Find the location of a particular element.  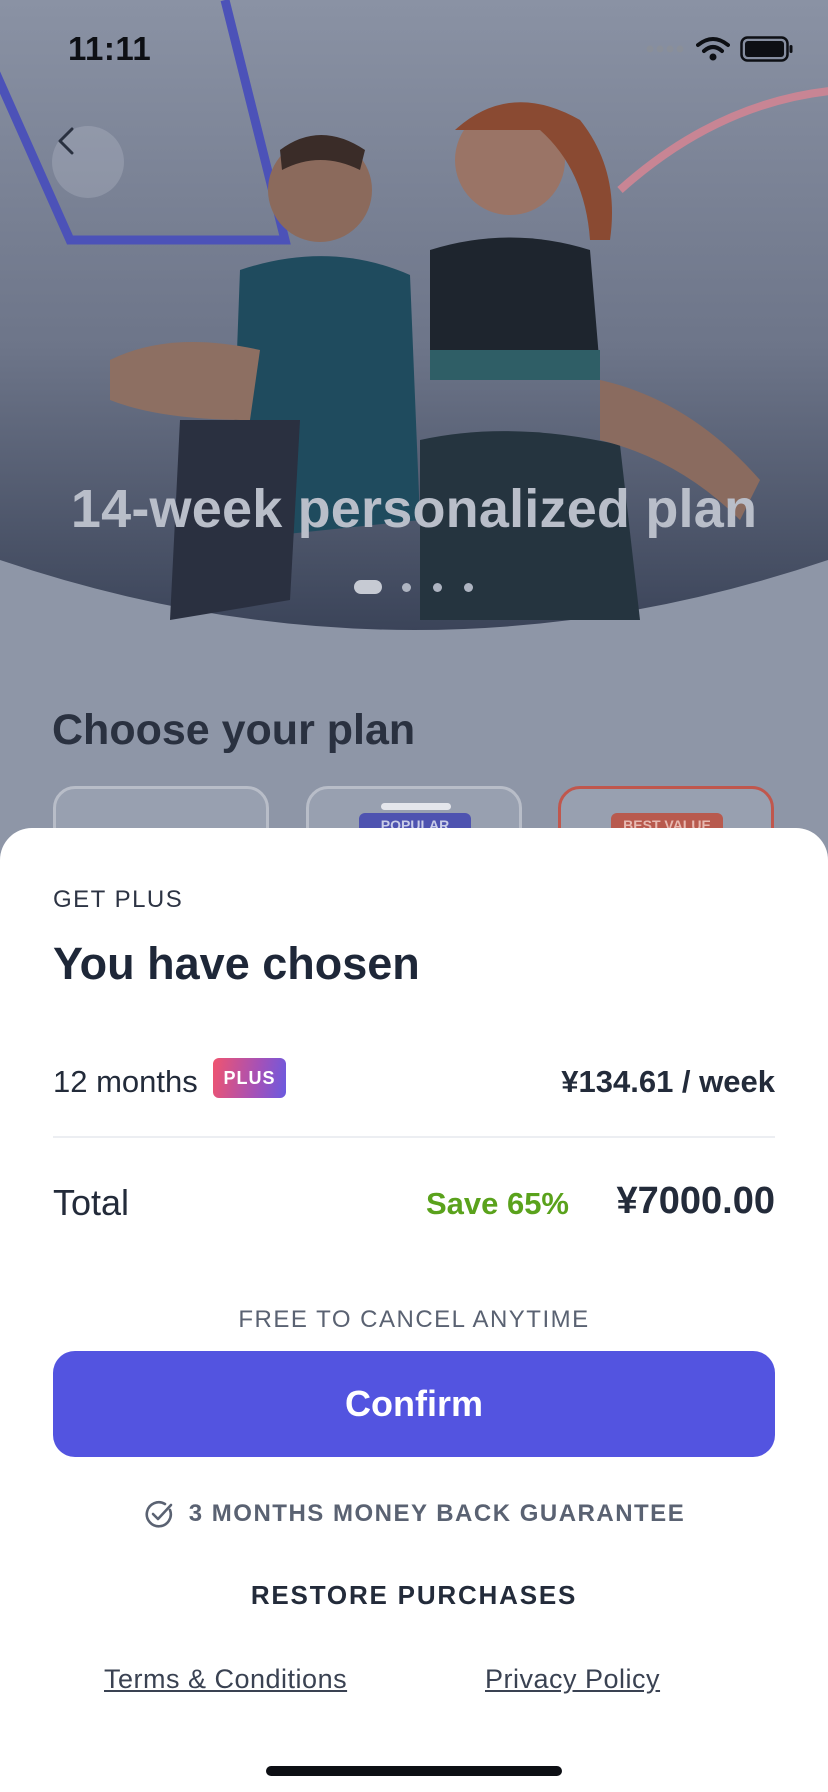

sheet-grabber is located at coordinates (416, 806).